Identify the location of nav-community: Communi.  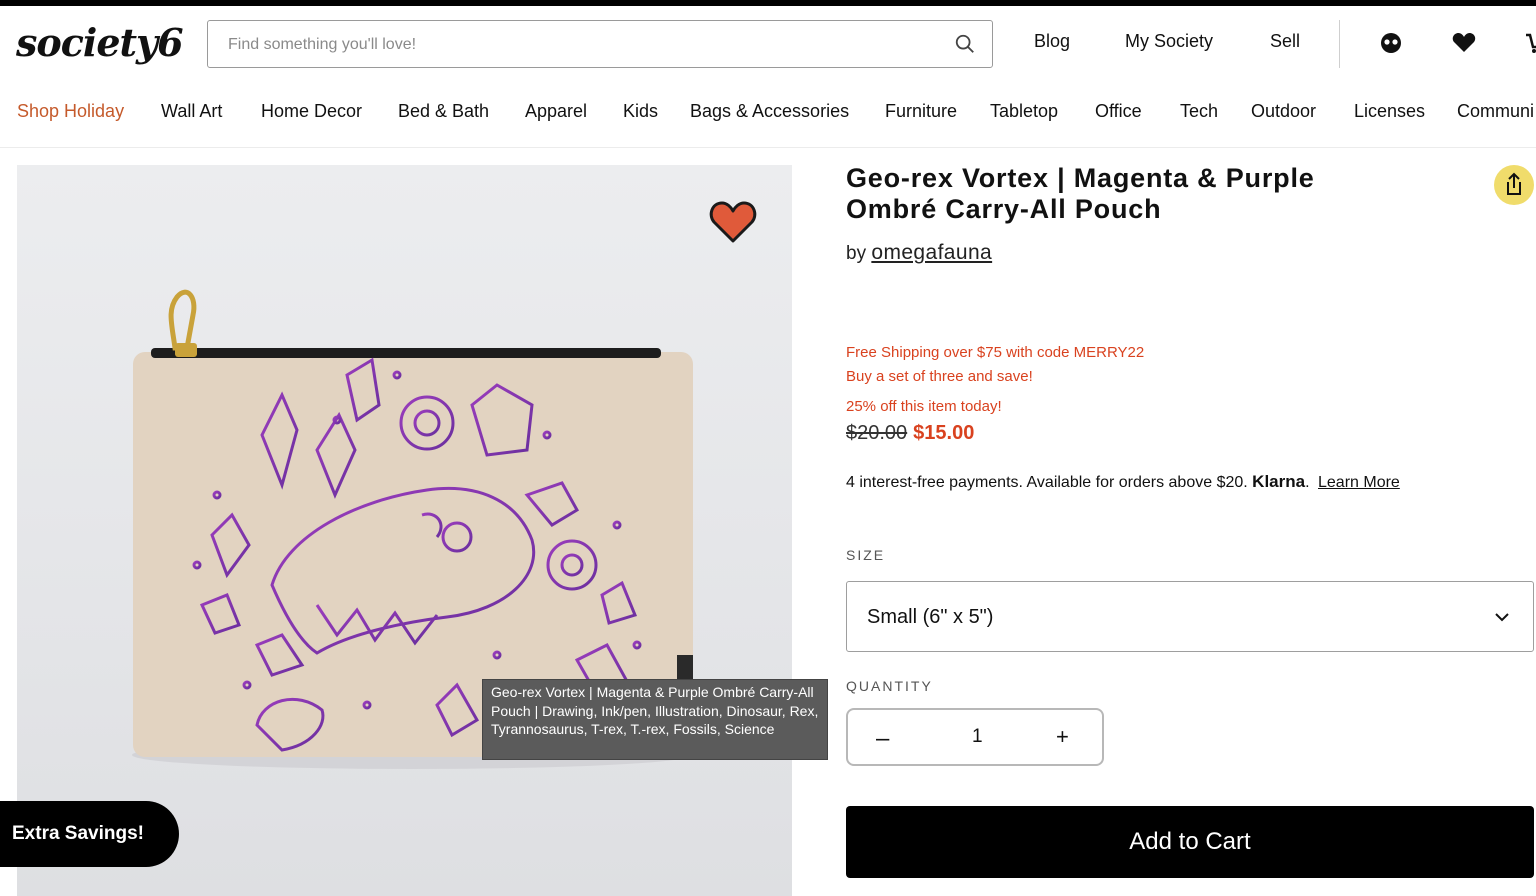
(1495, 111).